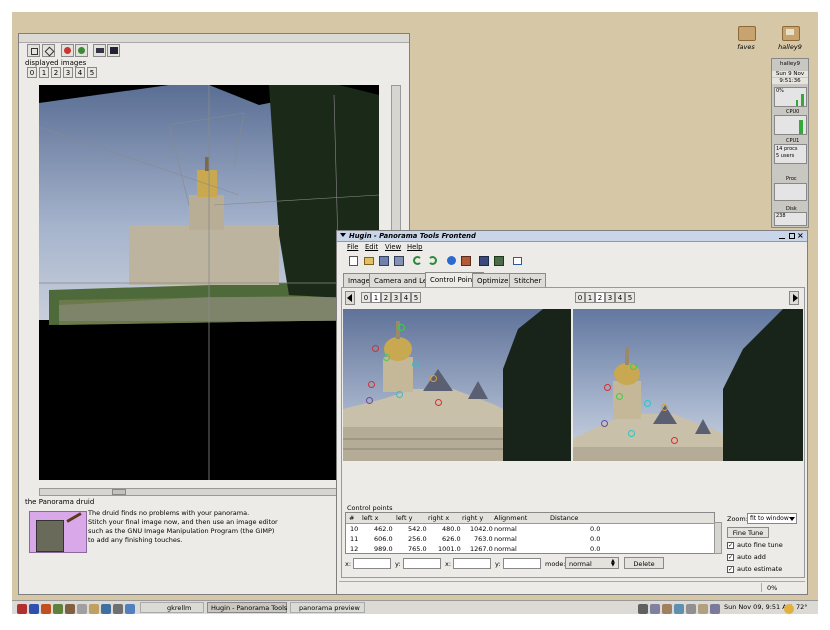  I want to click on auto-add-checkbox: ✓, so click(730, 557).